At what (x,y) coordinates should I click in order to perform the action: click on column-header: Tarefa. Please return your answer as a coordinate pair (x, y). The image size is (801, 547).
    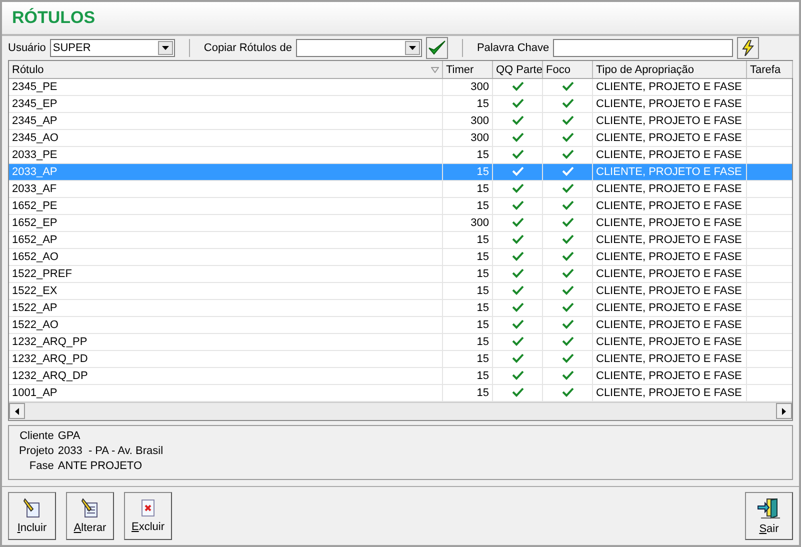
    Looking at the image, I should click on (765, 70).